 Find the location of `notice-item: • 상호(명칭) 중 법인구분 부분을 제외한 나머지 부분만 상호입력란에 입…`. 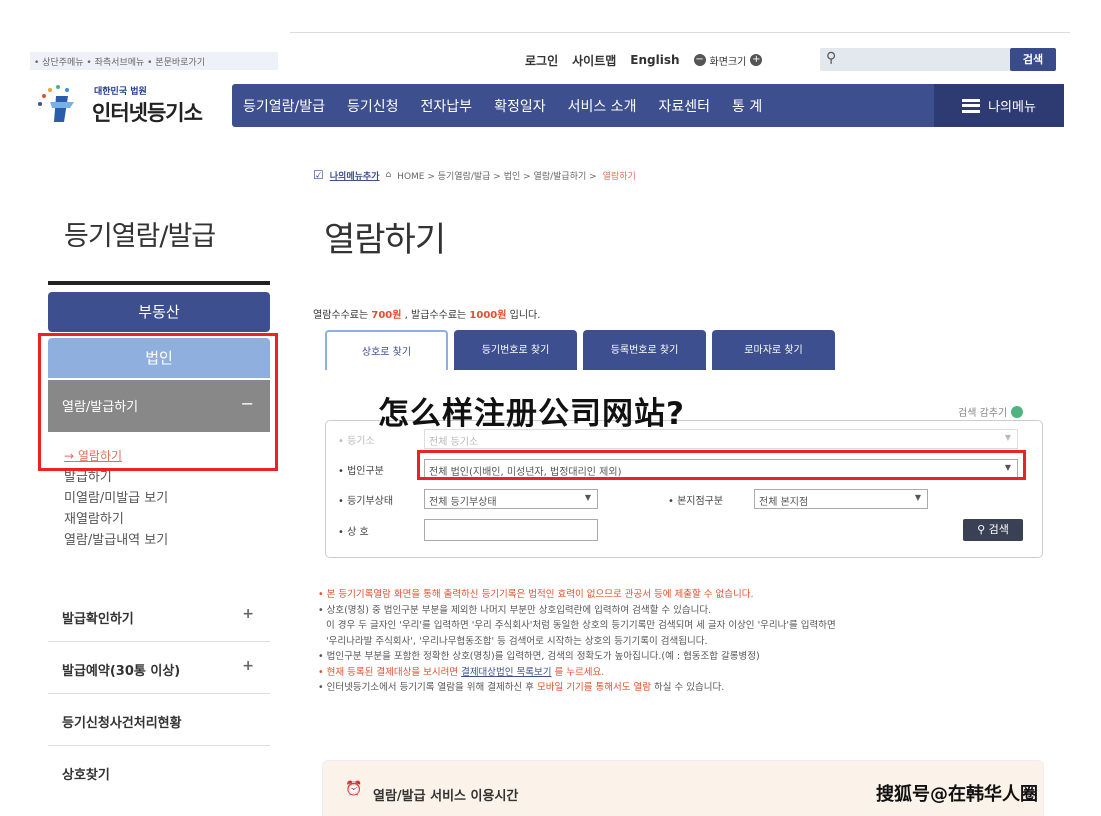

notice-item: • 상호(명칭) 중 법인구분 부분을 제외한 나머지 부분만 상호입력란에 입… is located at coordinates (515, 610).